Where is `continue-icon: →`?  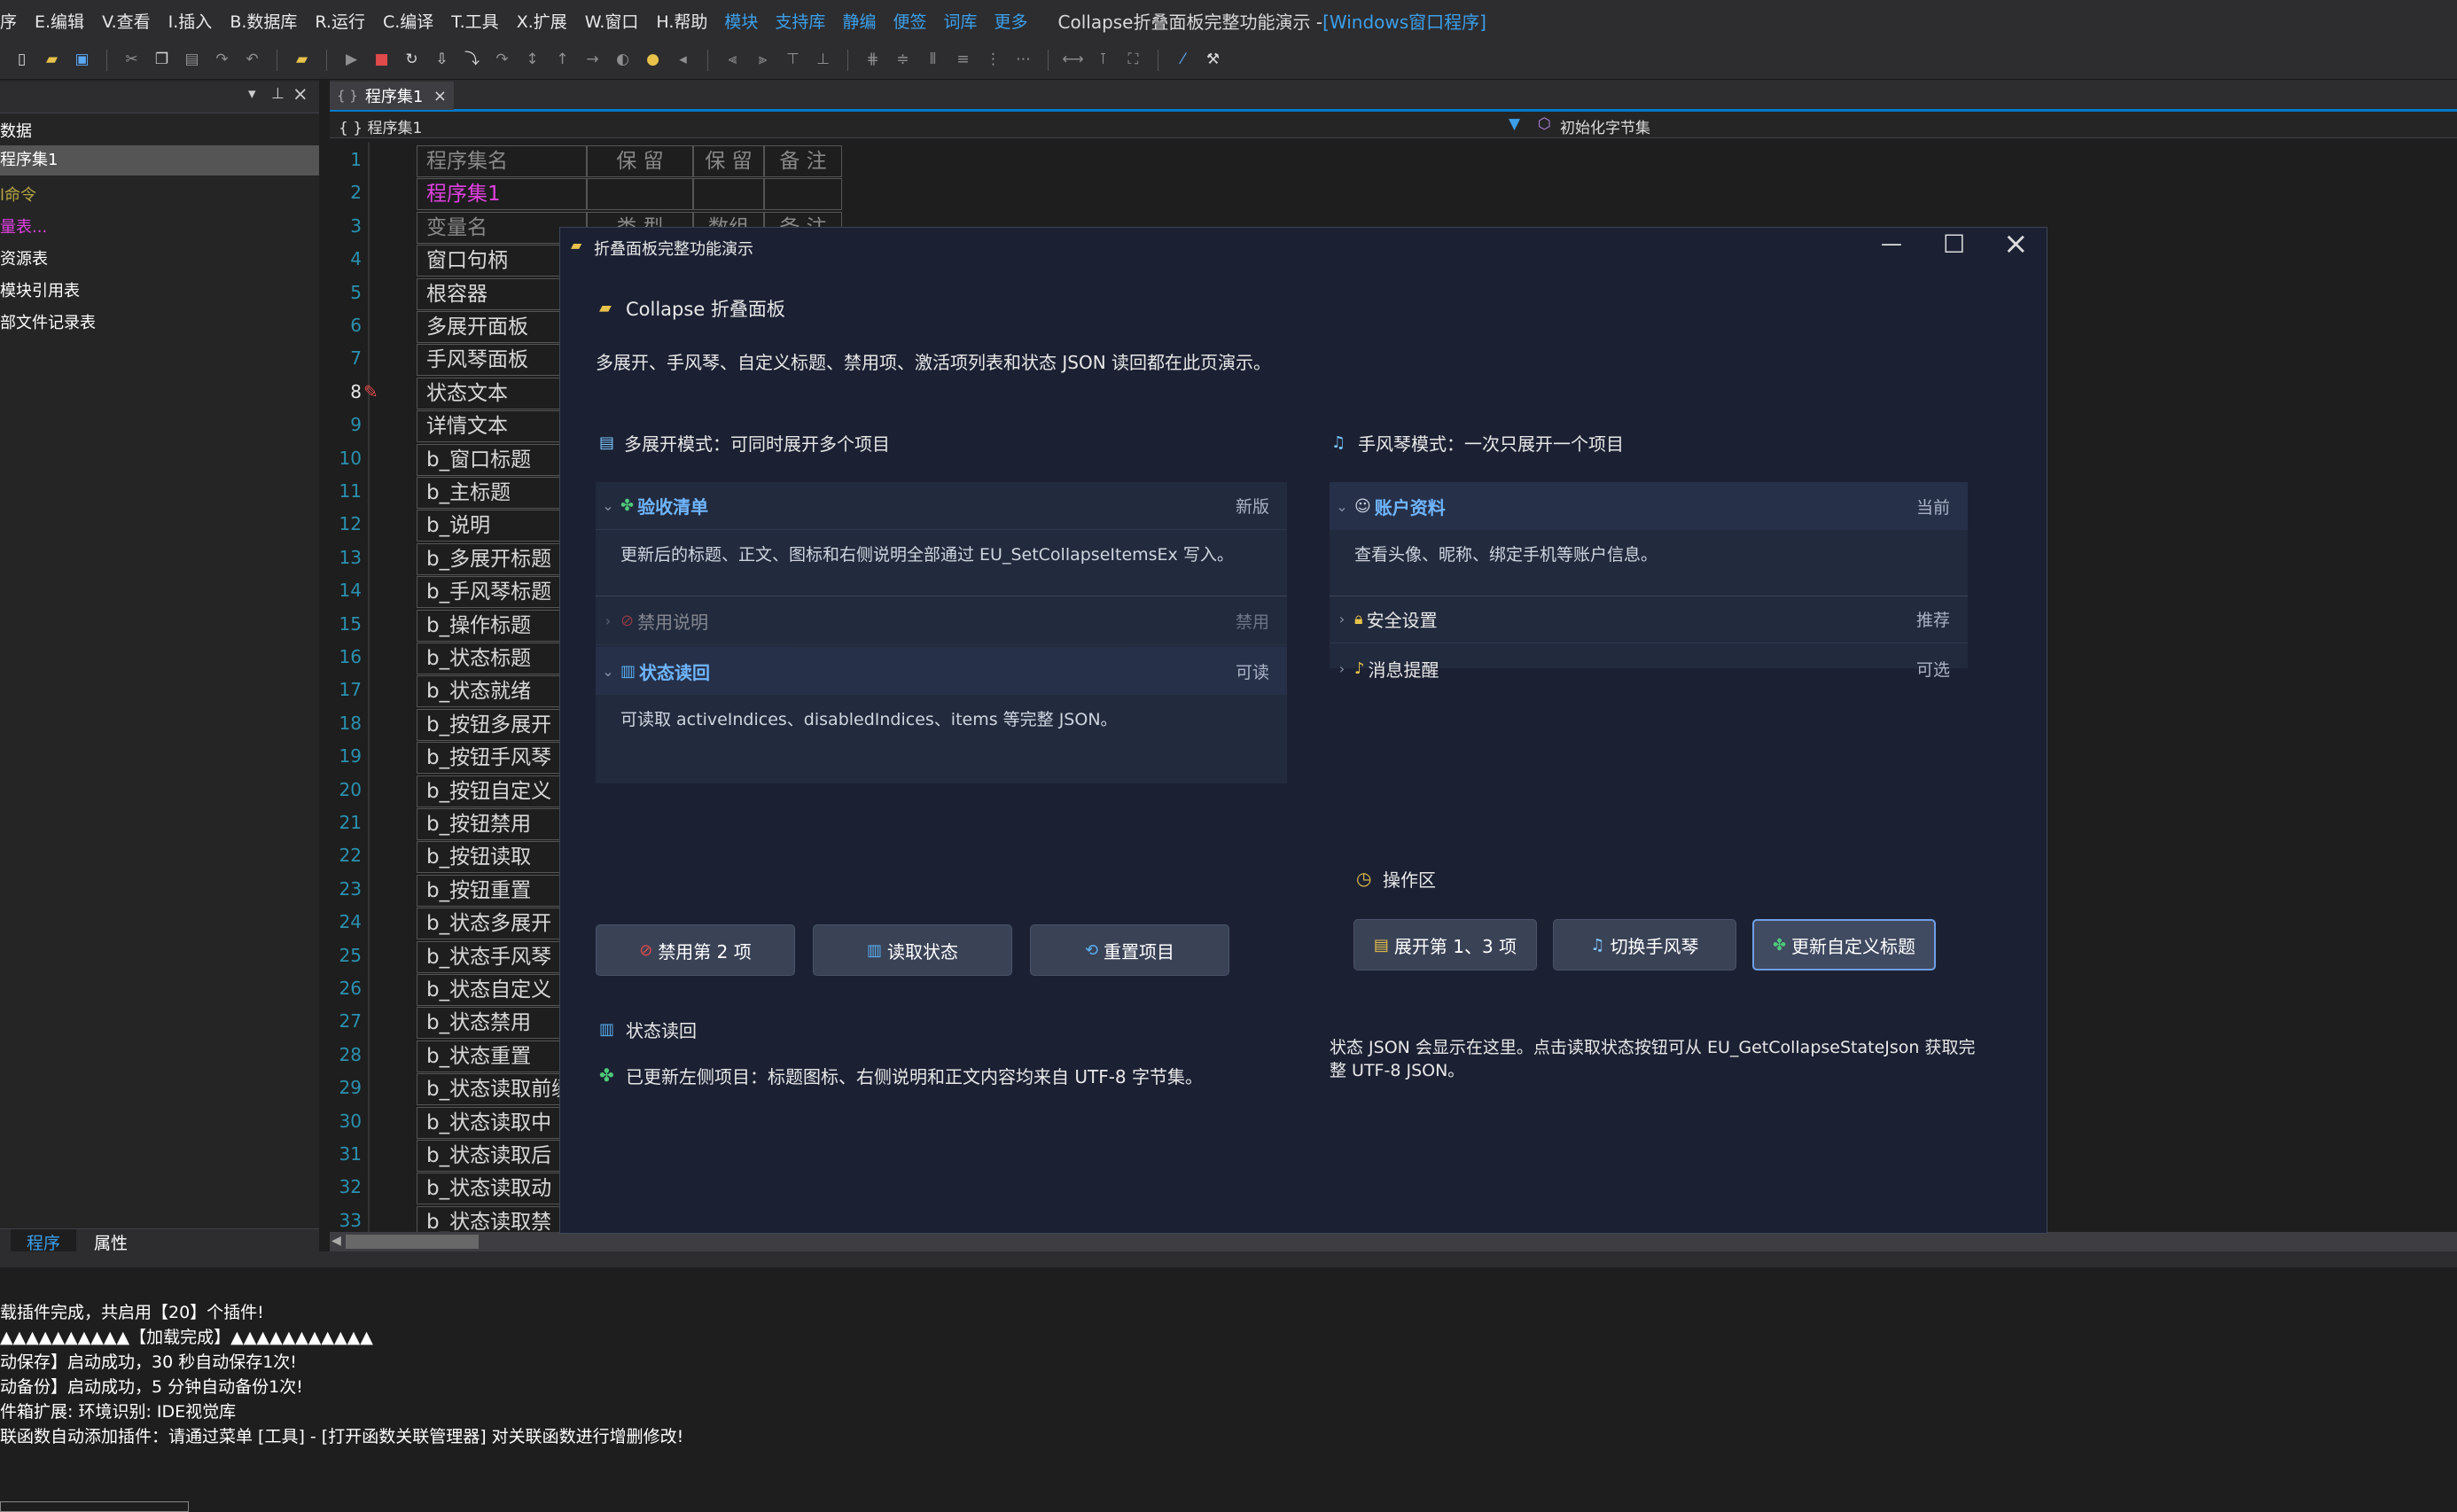 continue-icon: → is located at coordinates (592, 60).